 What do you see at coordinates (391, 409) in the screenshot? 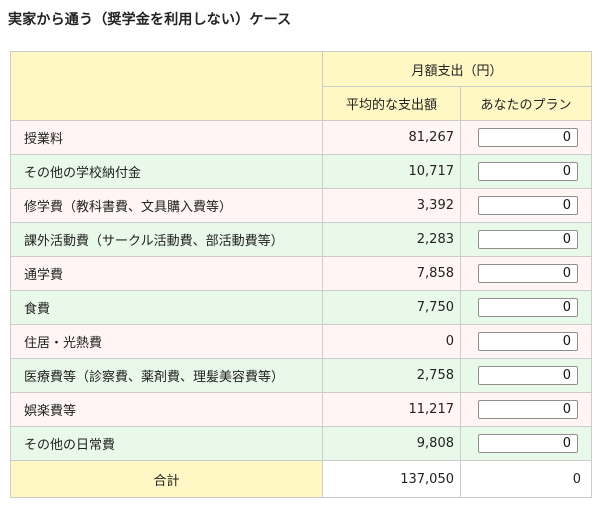
I see `average-value: 11,217` at bounding box center [391, 409].